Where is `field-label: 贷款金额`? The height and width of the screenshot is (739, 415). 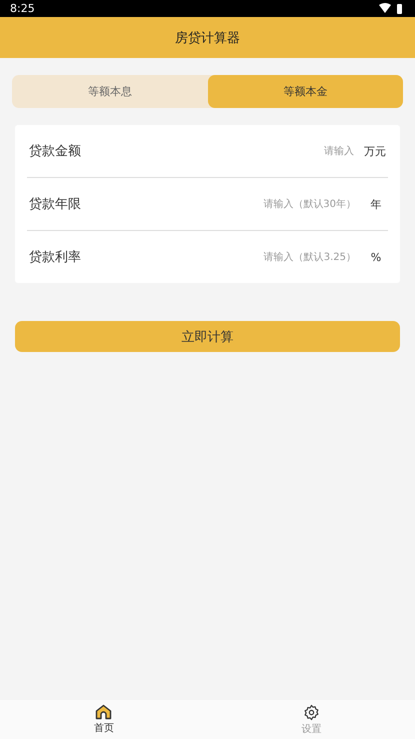 field-label: 贷款金额 is located at coordinates (55, 151).